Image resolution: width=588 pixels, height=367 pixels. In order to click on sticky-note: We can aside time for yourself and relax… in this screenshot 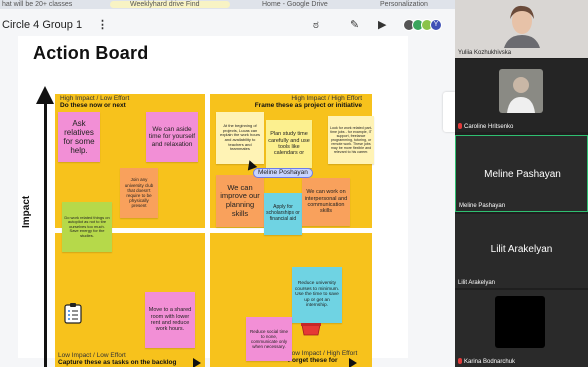, I will do `click(172, 137)`.